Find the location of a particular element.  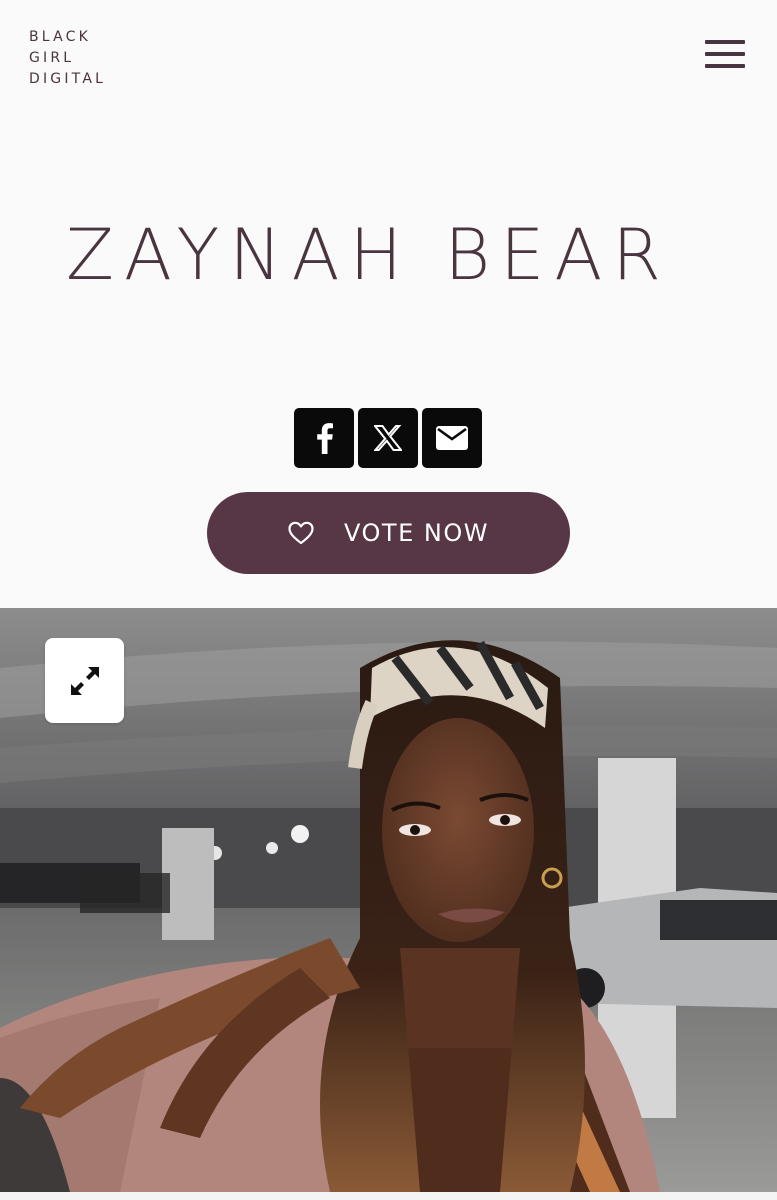

expand-arrows-icon is located at coordinates (84, 680).